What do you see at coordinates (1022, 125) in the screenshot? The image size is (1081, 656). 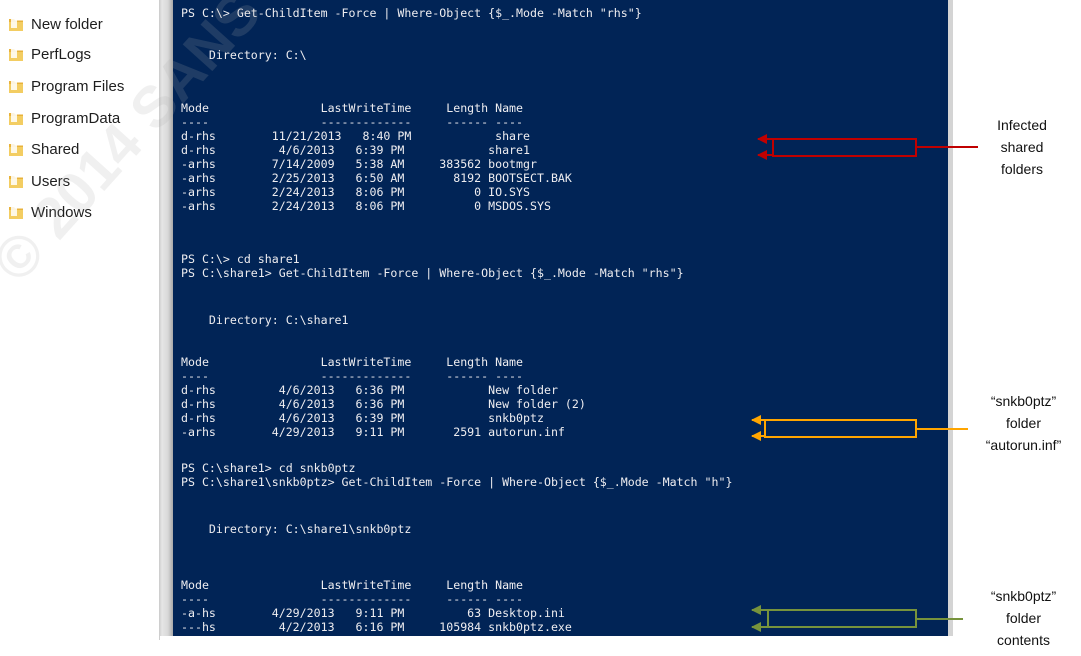 I see `callout-line: Infected` at bounding box center [1022, 125].